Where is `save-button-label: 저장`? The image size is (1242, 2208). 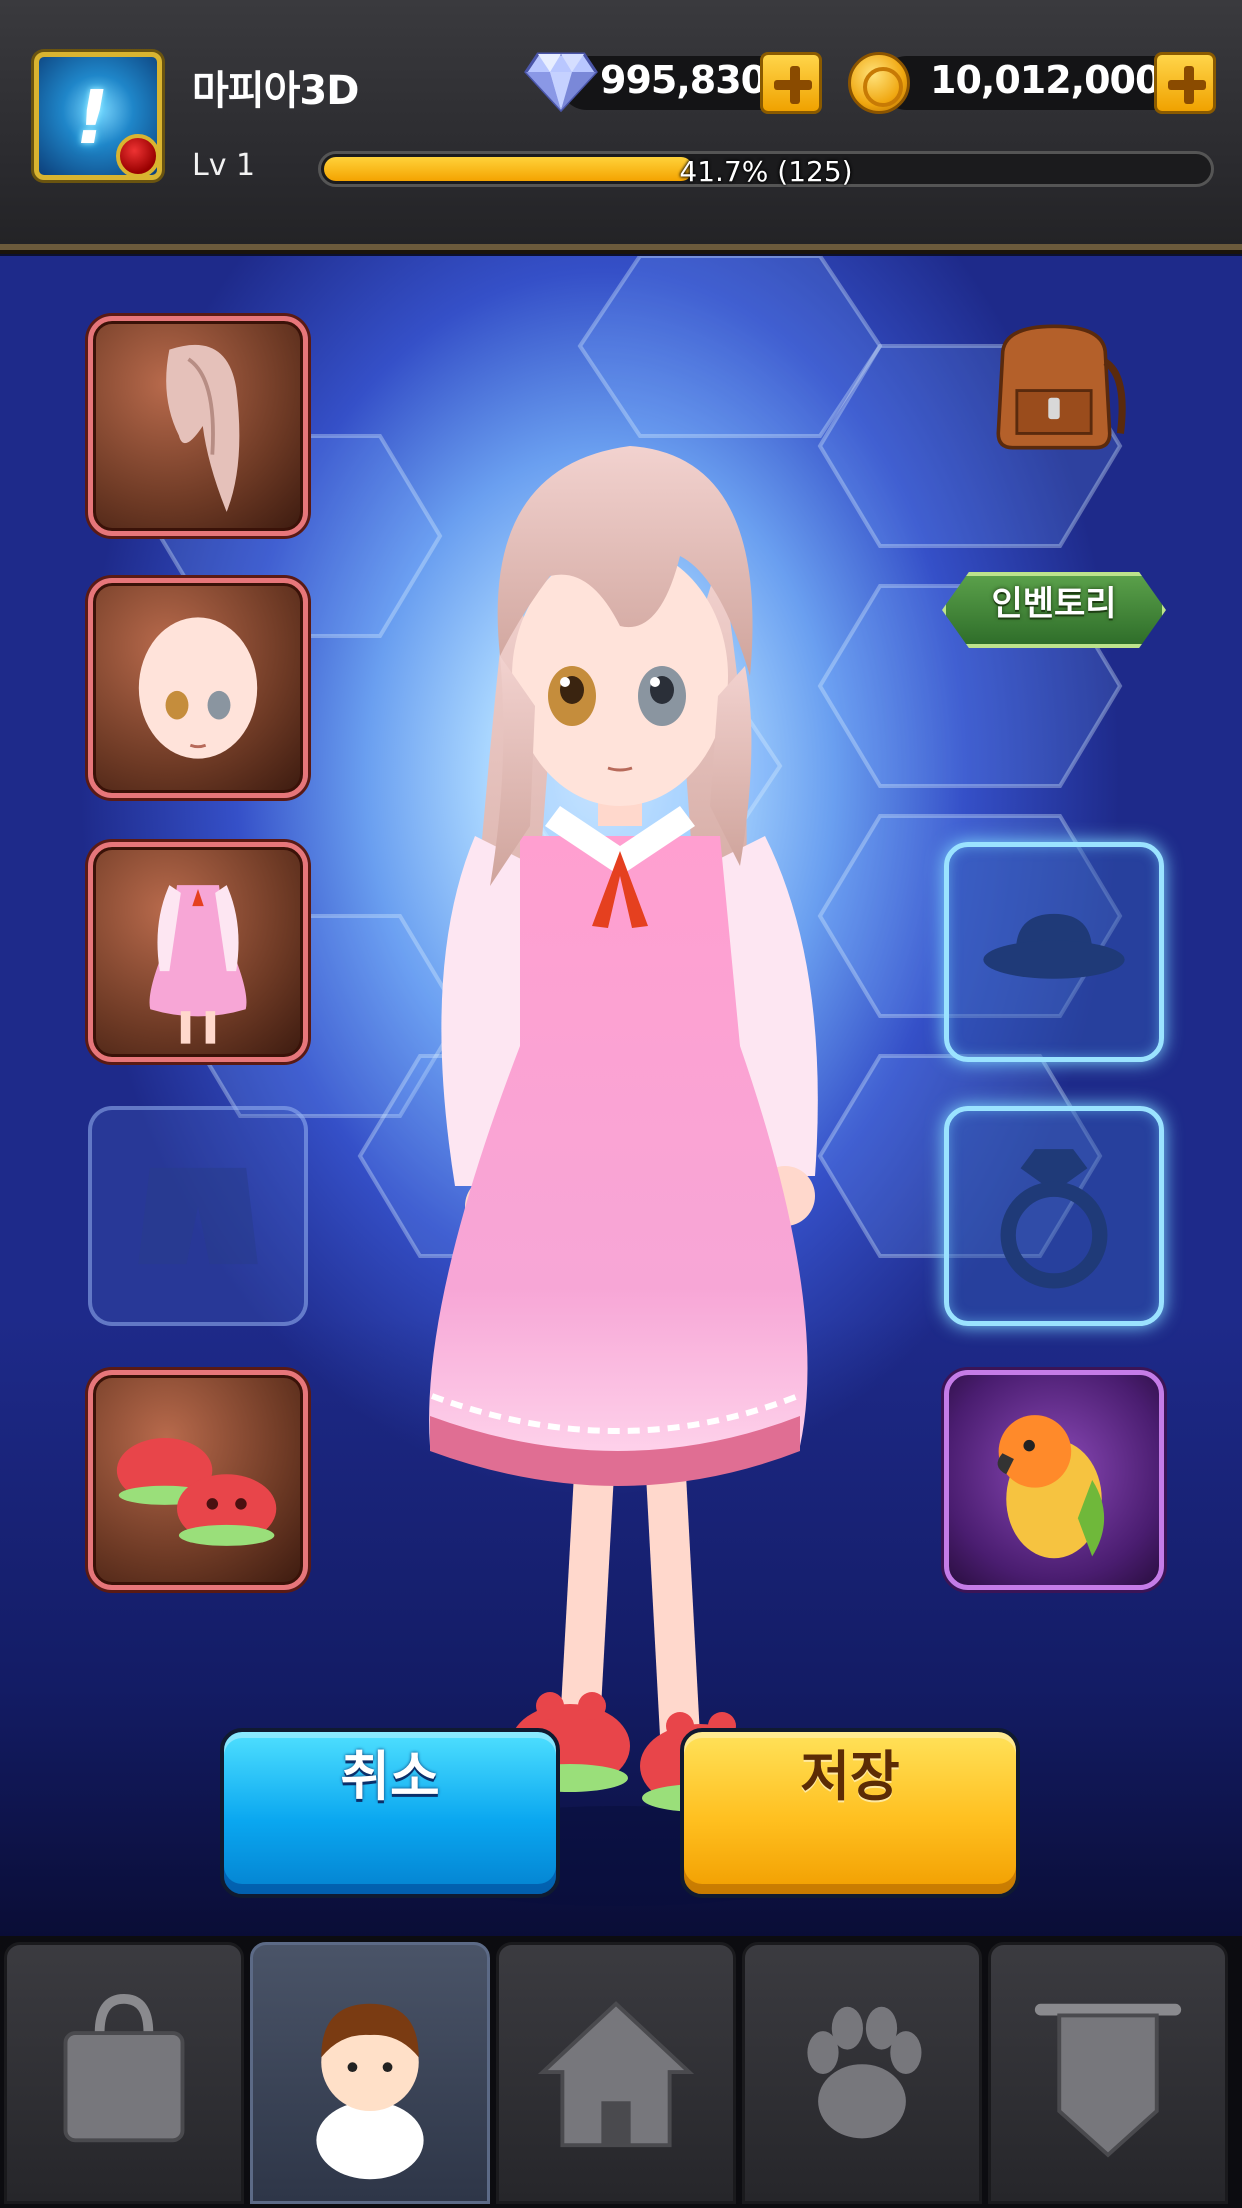 save-button-label: 저장 is located at coordinates (850, 1776).